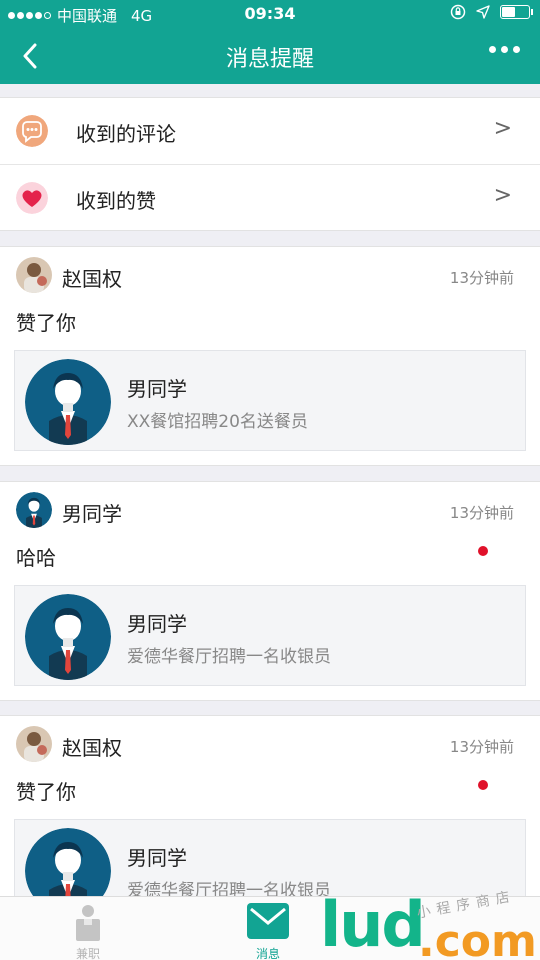 This screenshot has width=540, height=960. I want to click on menu-item-comments: 收到的评论 >, so click(270, 131).